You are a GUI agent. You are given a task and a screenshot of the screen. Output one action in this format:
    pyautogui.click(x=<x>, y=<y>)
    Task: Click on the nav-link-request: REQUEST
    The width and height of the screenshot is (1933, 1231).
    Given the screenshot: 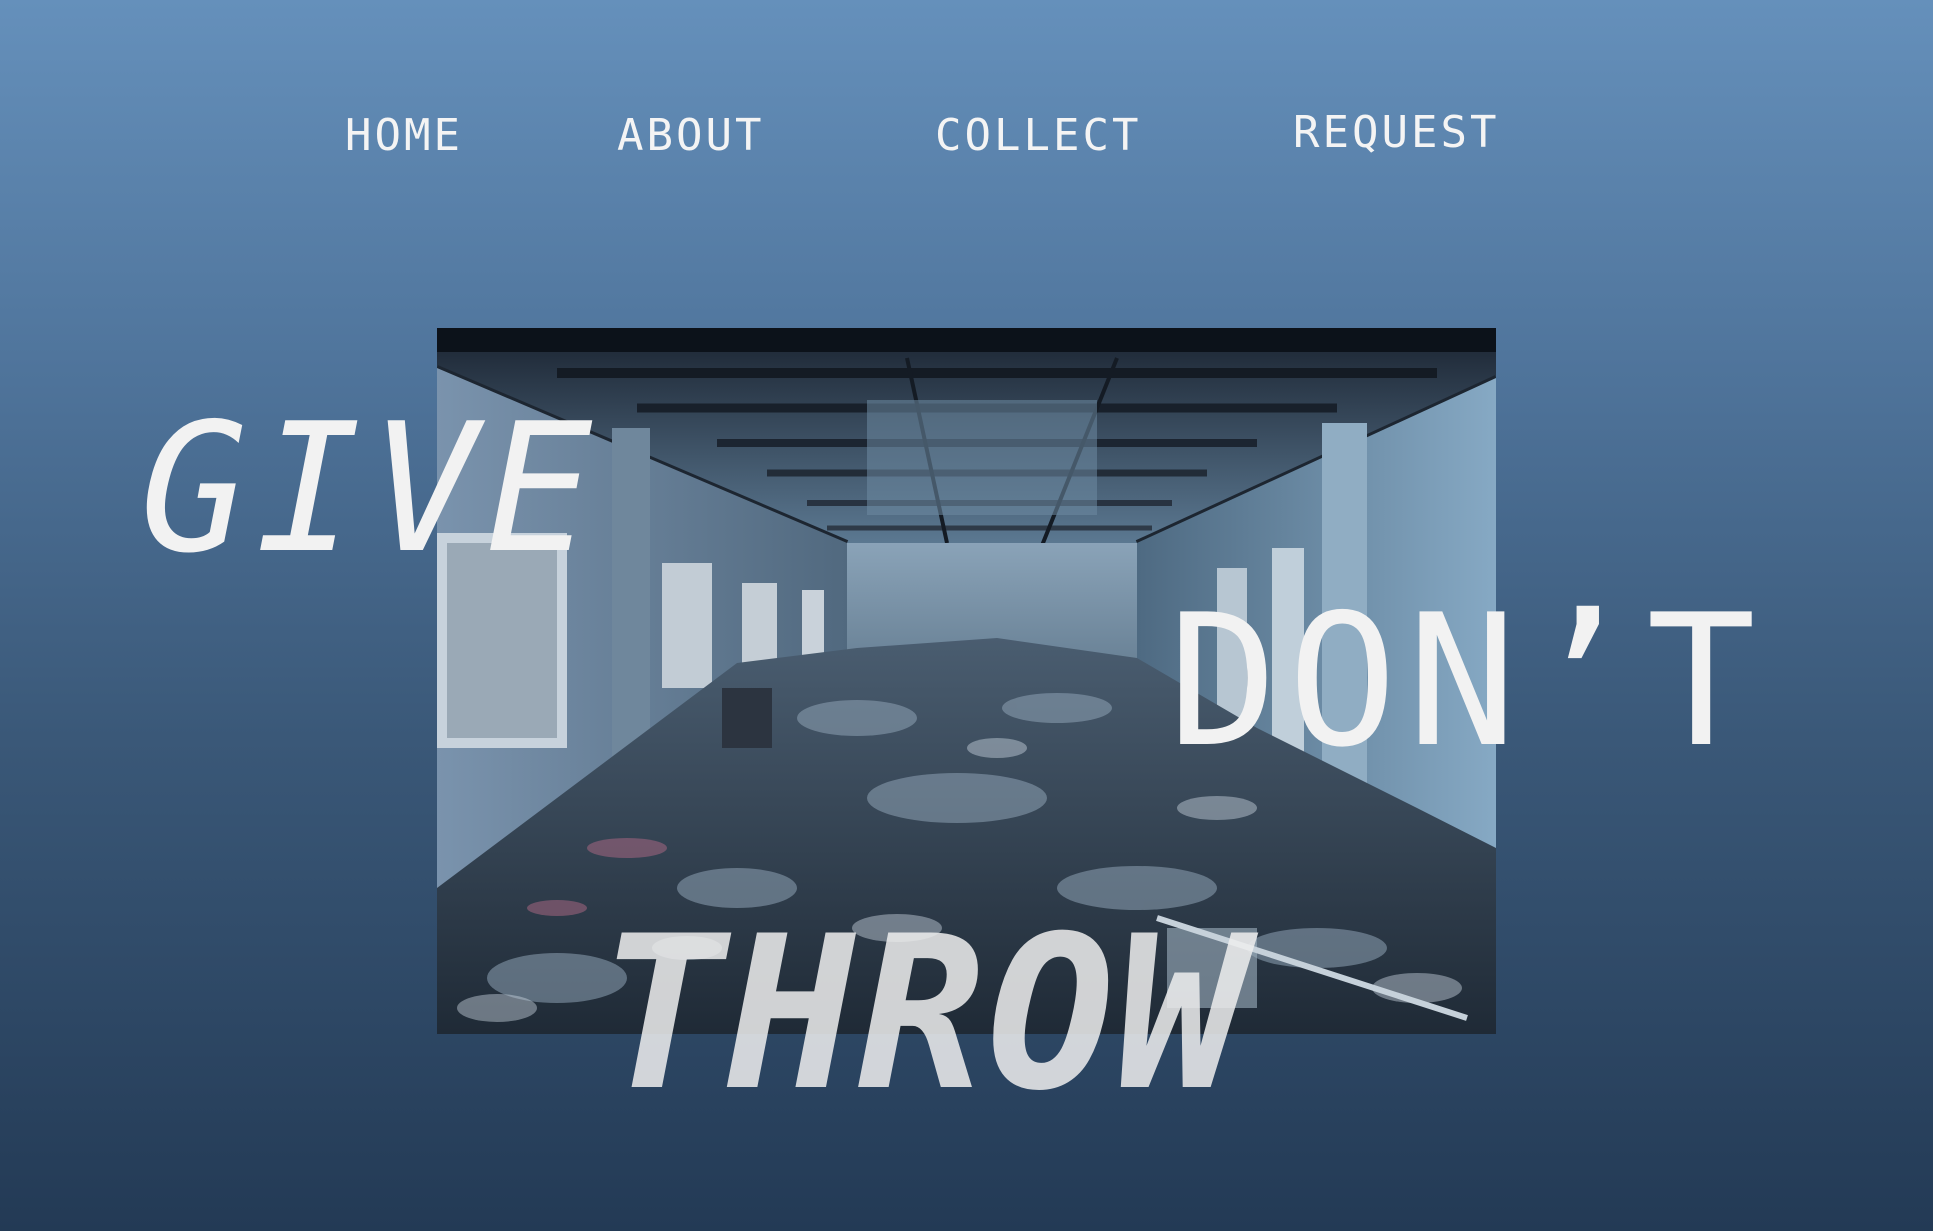 What is the action you would take?
    pyautogui.click(x=1396, y=132)
    